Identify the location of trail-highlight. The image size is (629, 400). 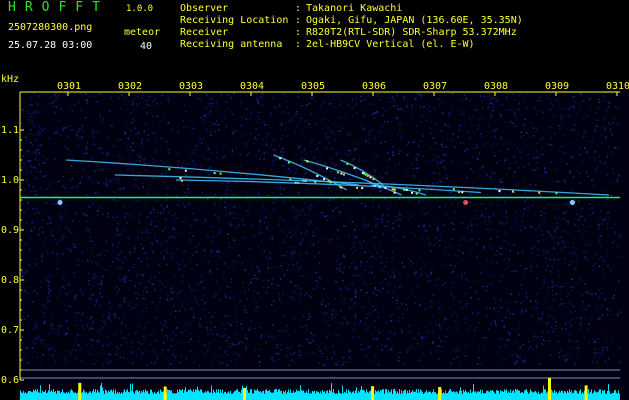
(412, 192).